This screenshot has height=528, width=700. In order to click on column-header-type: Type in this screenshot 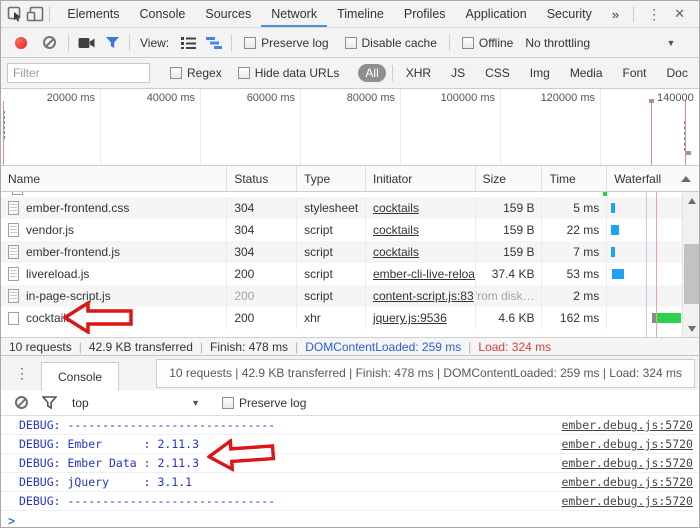, I will do `click(331, 178)`.